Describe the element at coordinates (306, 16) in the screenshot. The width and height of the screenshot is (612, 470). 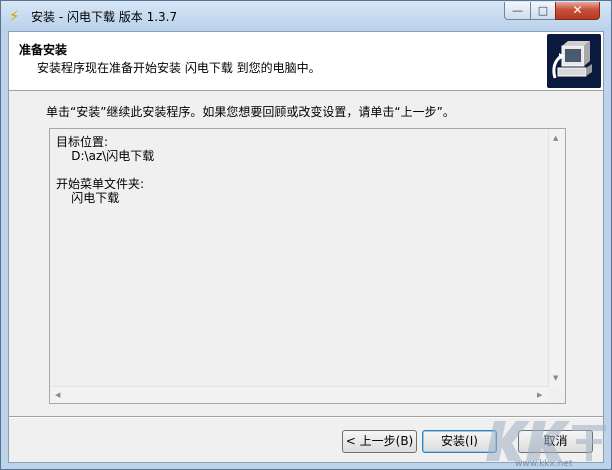
I see `title-bar: ⚡ 安装 - 闪电下载 版本 1.3.7 — □ ✕` at that location.